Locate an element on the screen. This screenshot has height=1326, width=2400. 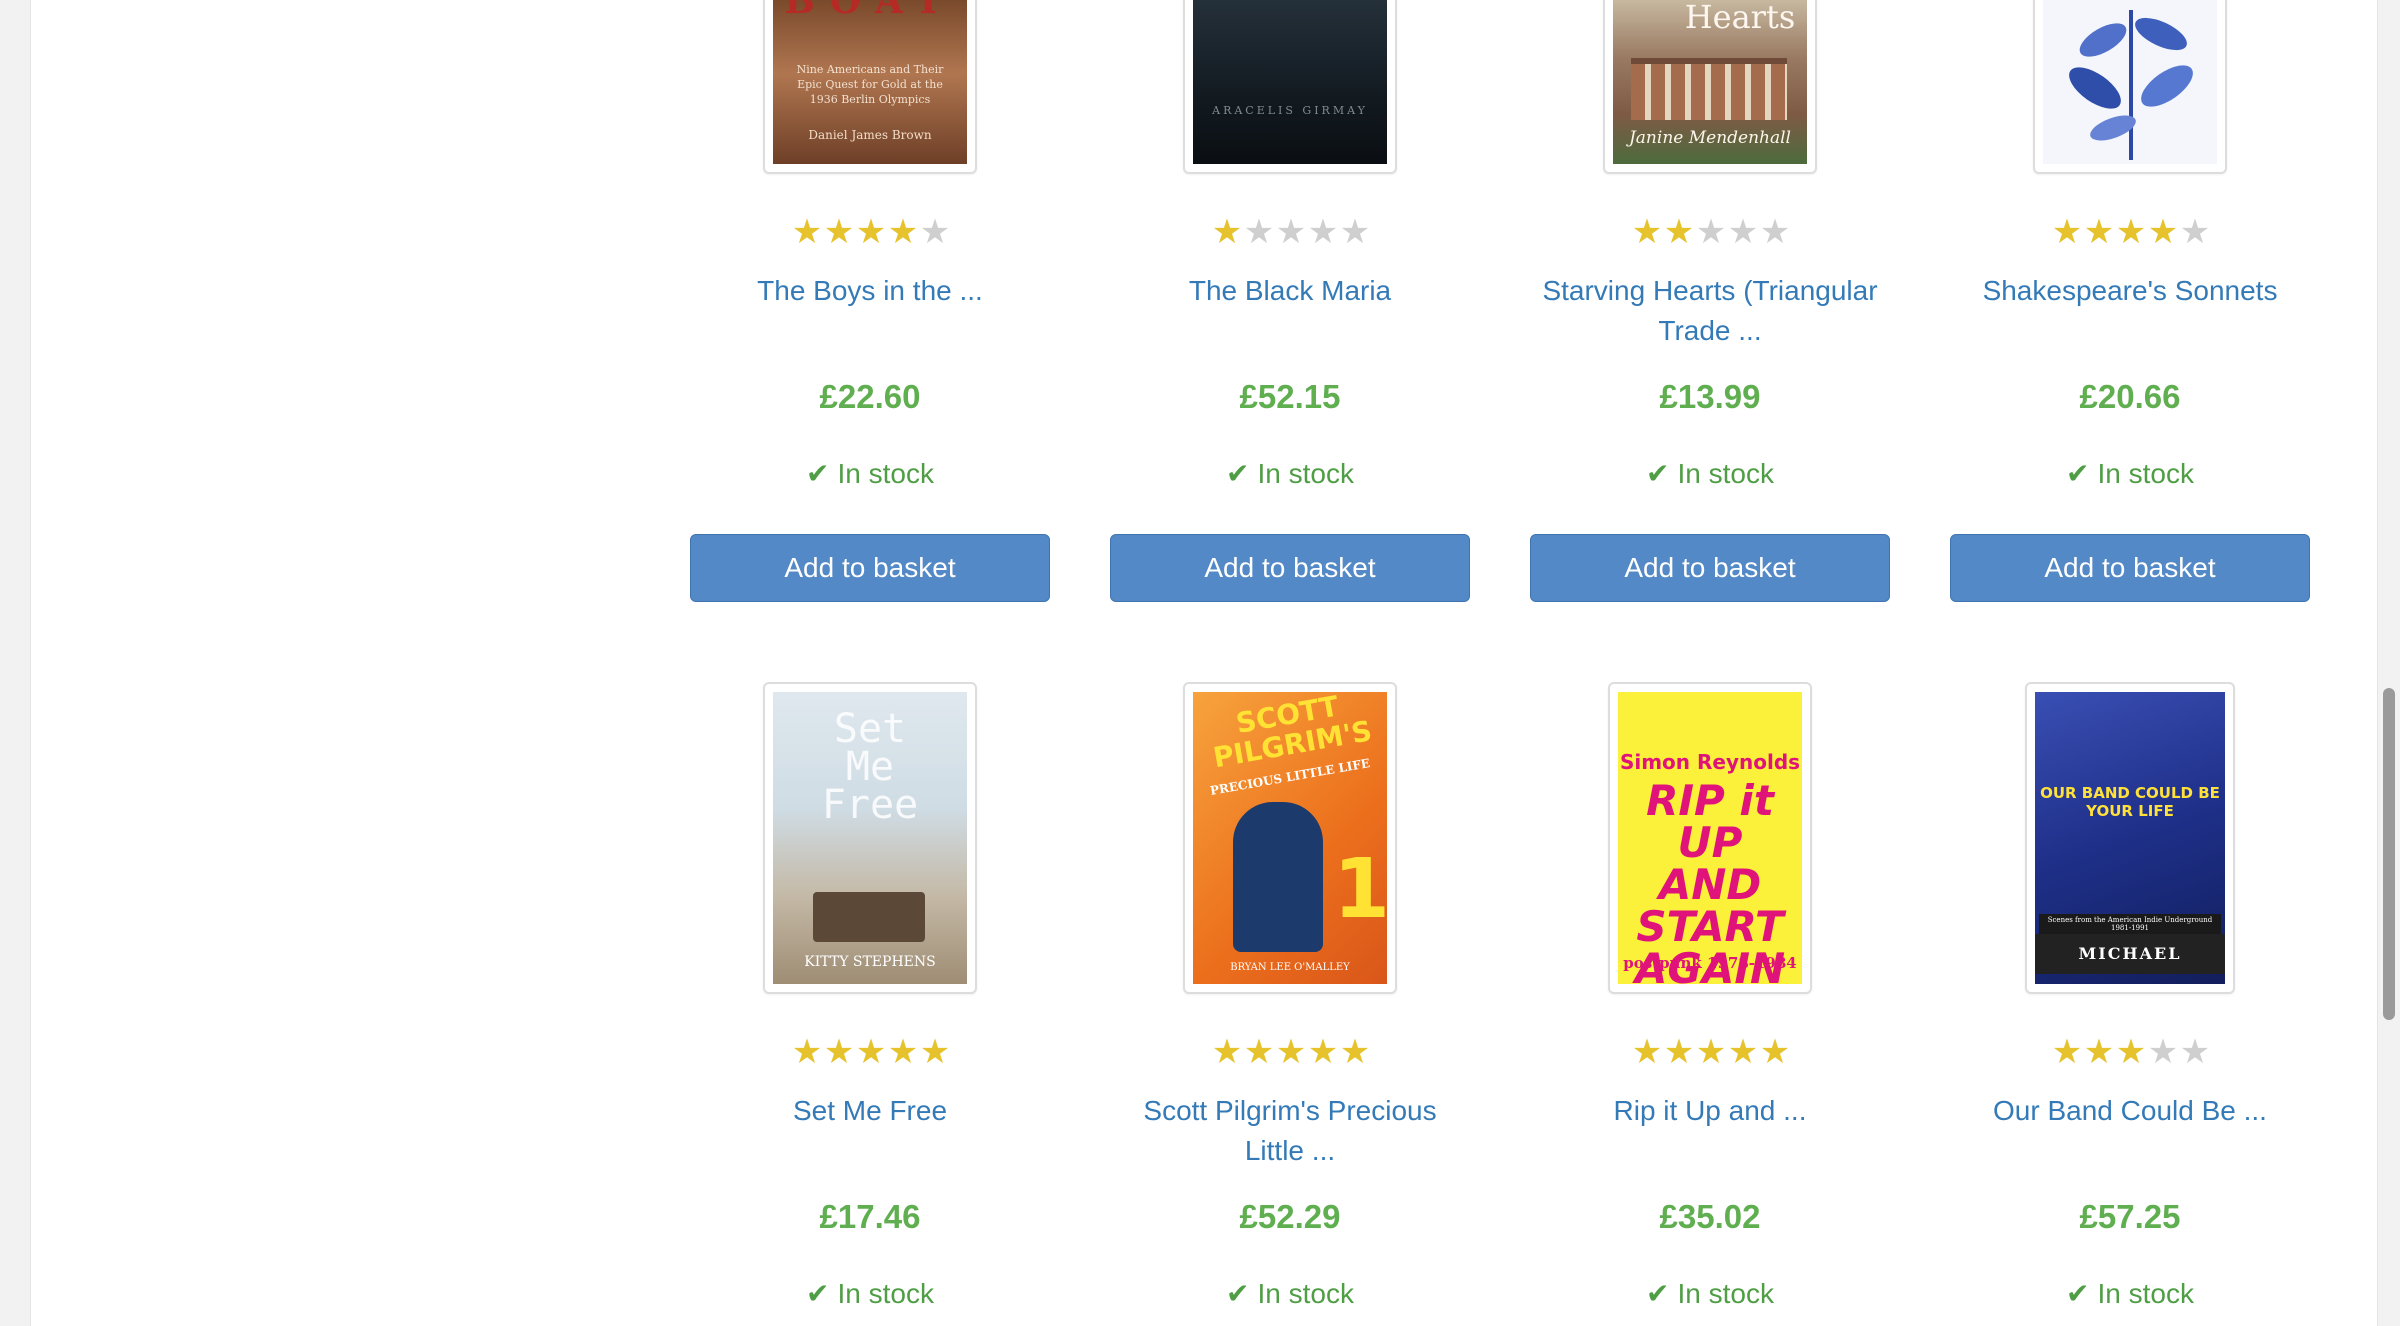
cover-author: Daniel James Brown is located at coordinates (870, 135).